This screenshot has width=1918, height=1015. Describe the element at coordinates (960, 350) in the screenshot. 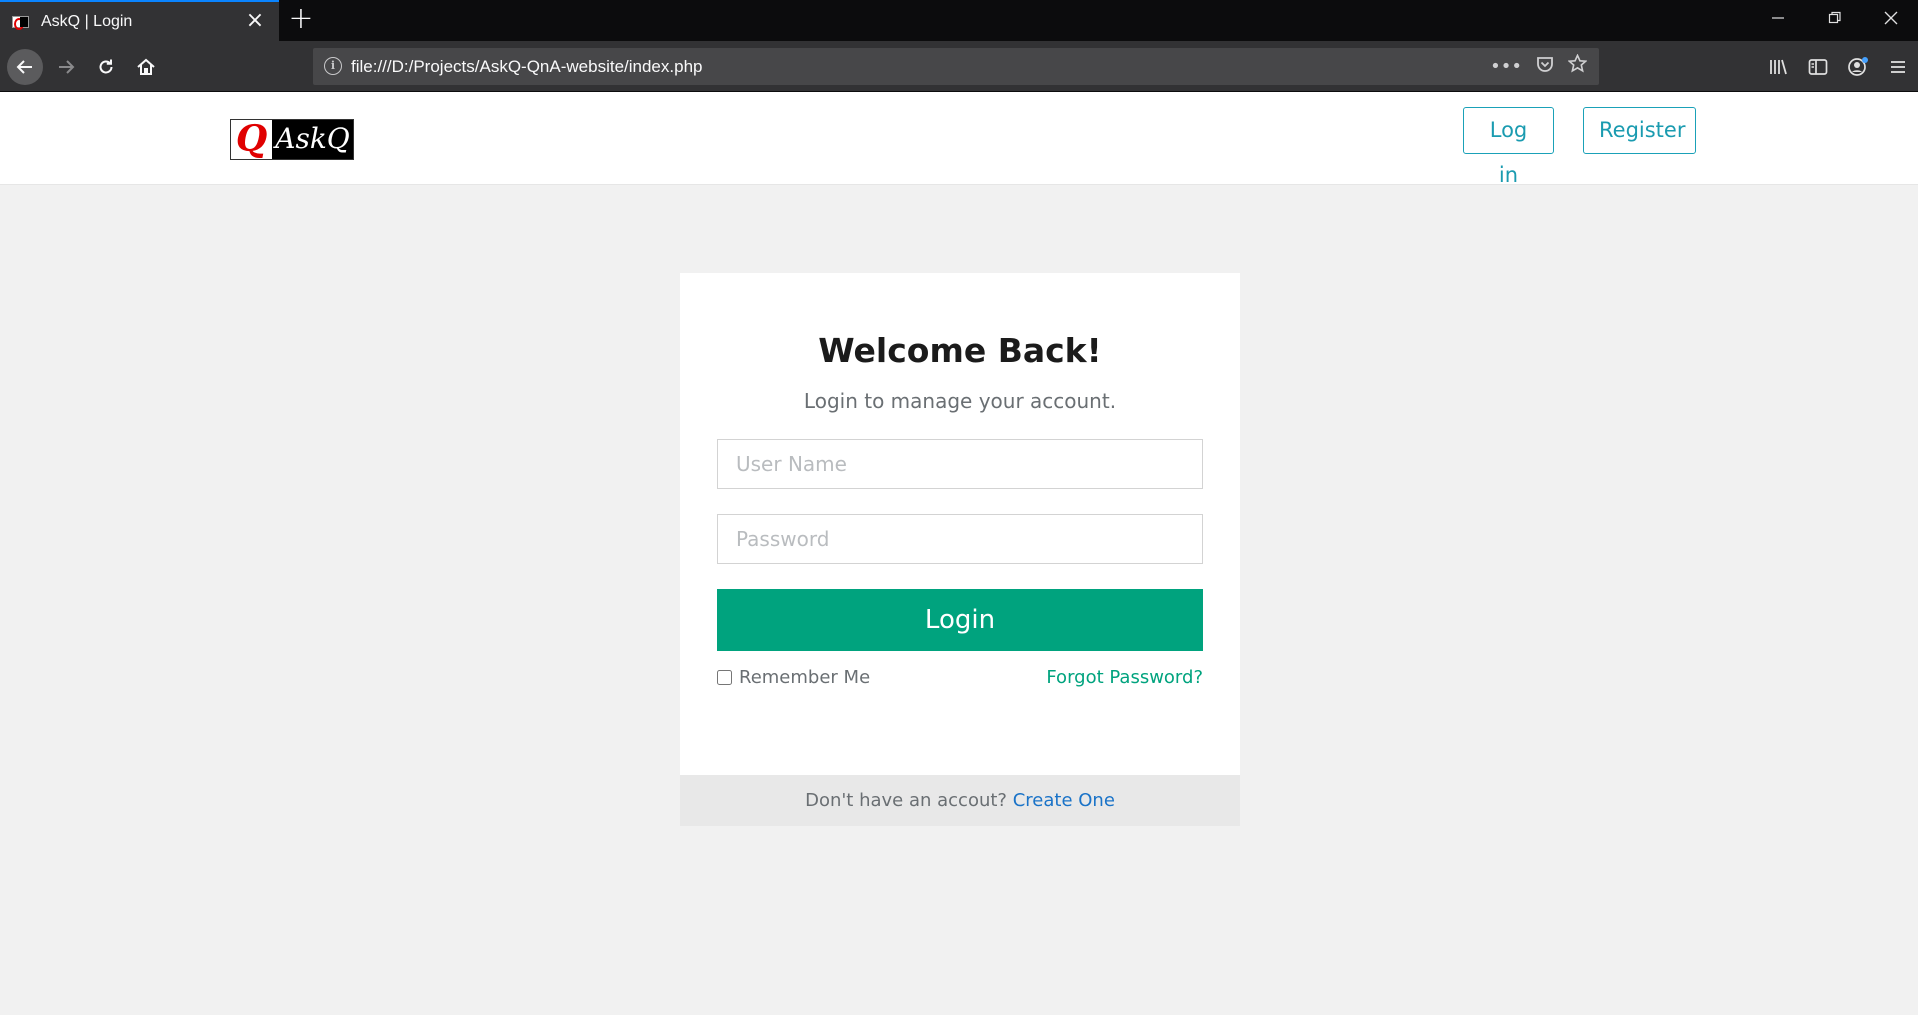

I see `login-title: Welcome Back!` at that location.